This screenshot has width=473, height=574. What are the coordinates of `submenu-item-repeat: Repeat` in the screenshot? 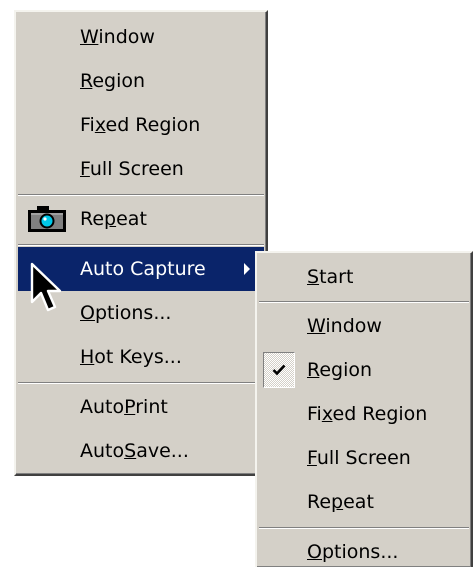 It's located at (364, 502).